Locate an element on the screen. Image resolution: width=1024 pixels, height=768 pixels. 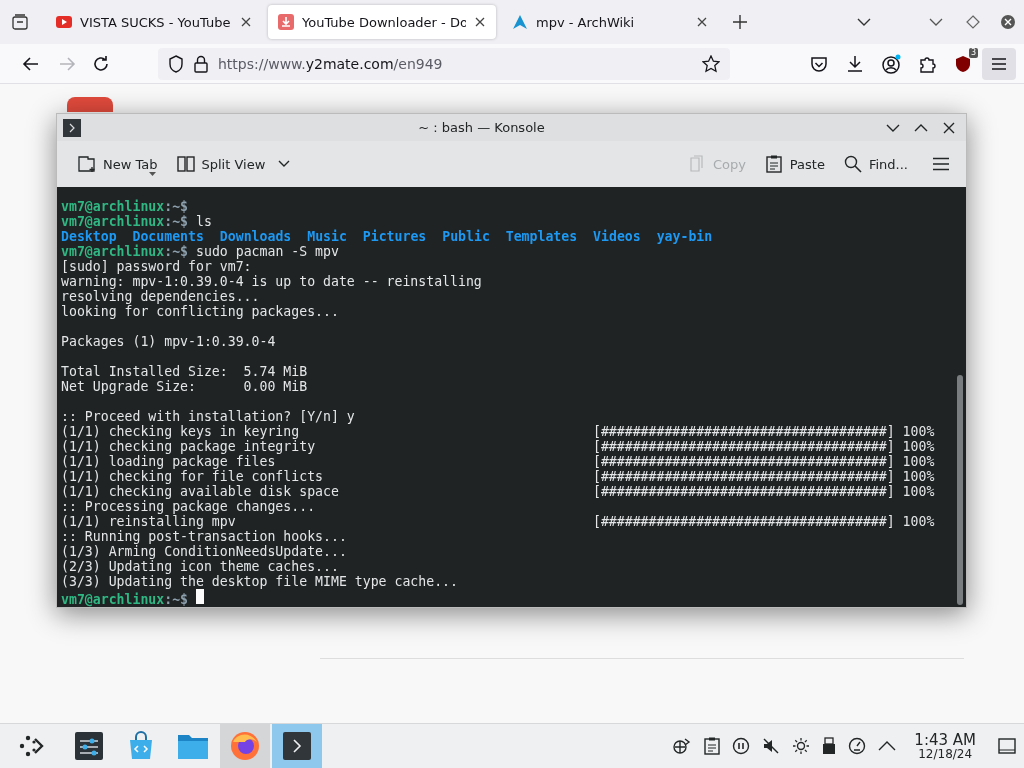
back-icon is located at coordinates (31, 63).